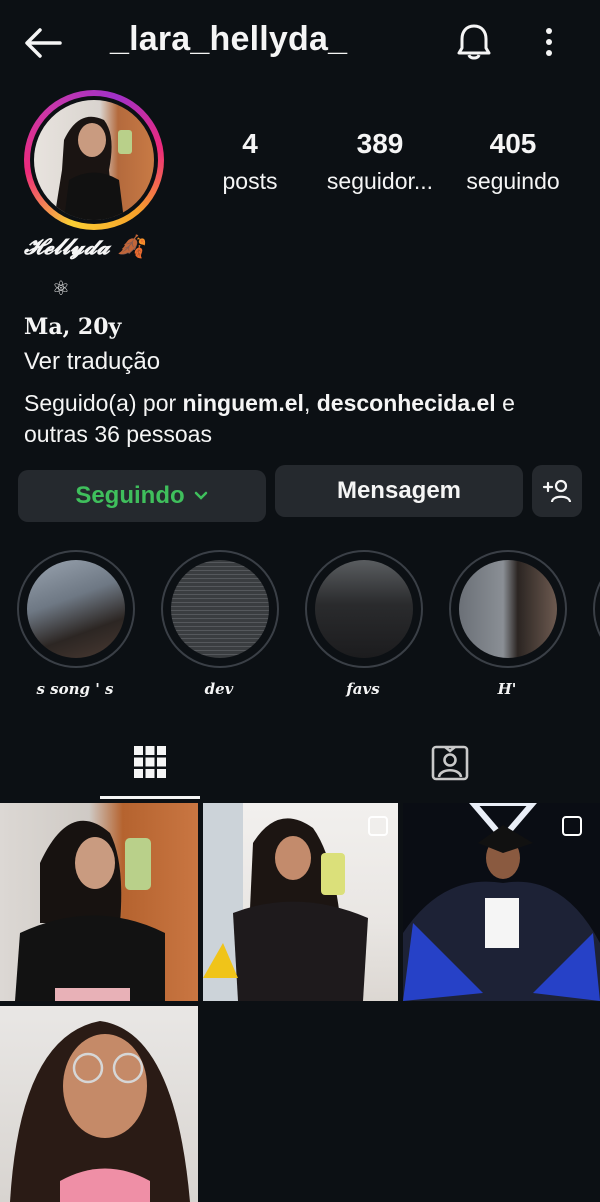  What do you see at coordinates (513, 181) in the screenshot?
I see `stat-following-label: seguindo` at bounding box center [513, 181].